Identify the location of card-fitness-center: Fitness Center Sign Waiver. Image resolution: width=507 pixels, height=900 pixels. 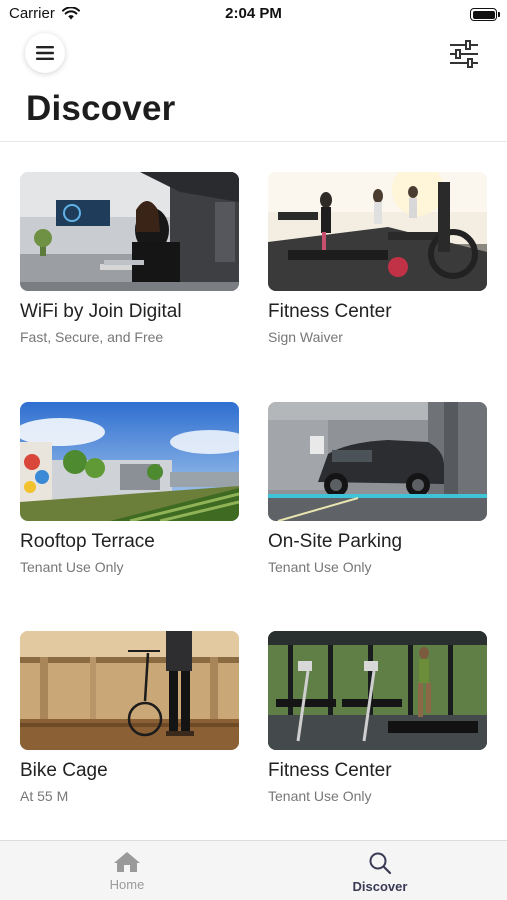
(378, 258).